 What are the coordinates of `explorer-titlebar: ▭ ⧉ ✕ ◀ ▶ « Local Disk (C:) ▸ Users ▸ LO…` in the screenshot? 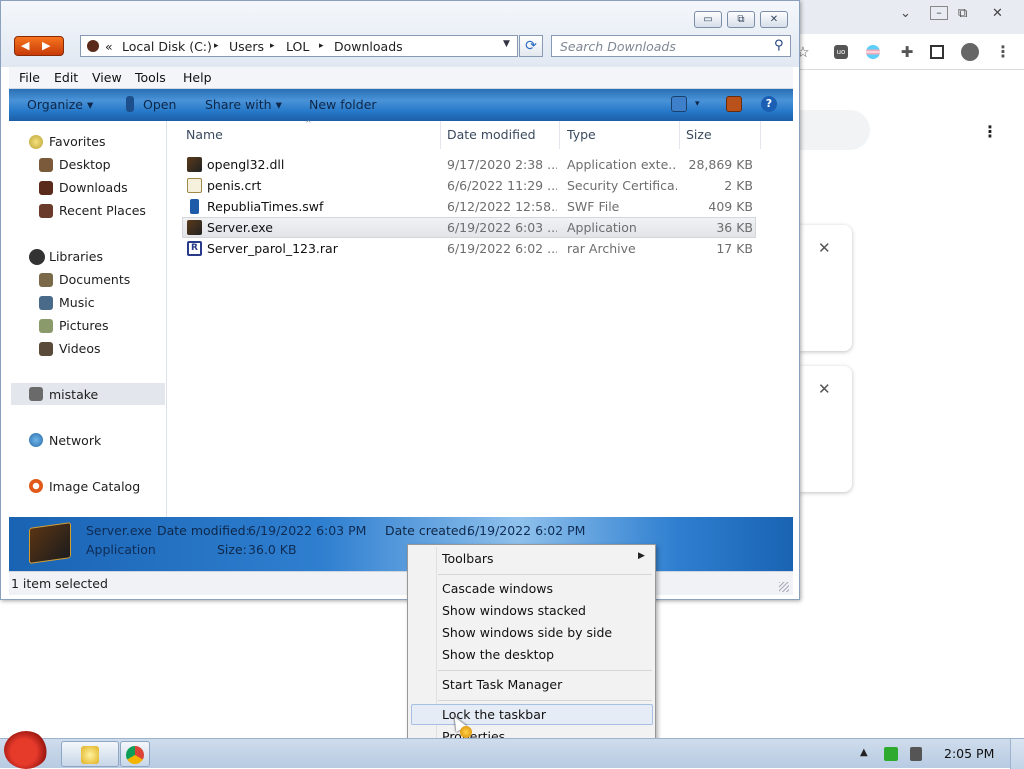 It's located at (400, 34).